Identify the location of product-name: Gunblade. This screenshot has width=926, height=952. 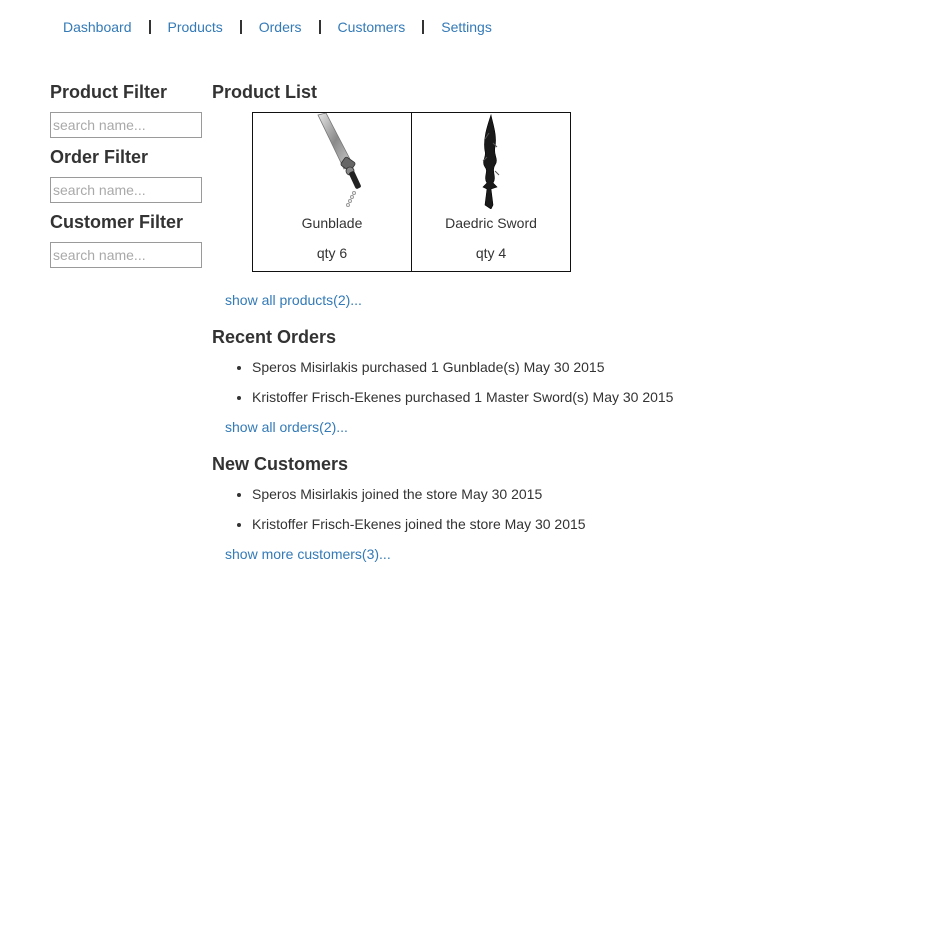
(332, 223).